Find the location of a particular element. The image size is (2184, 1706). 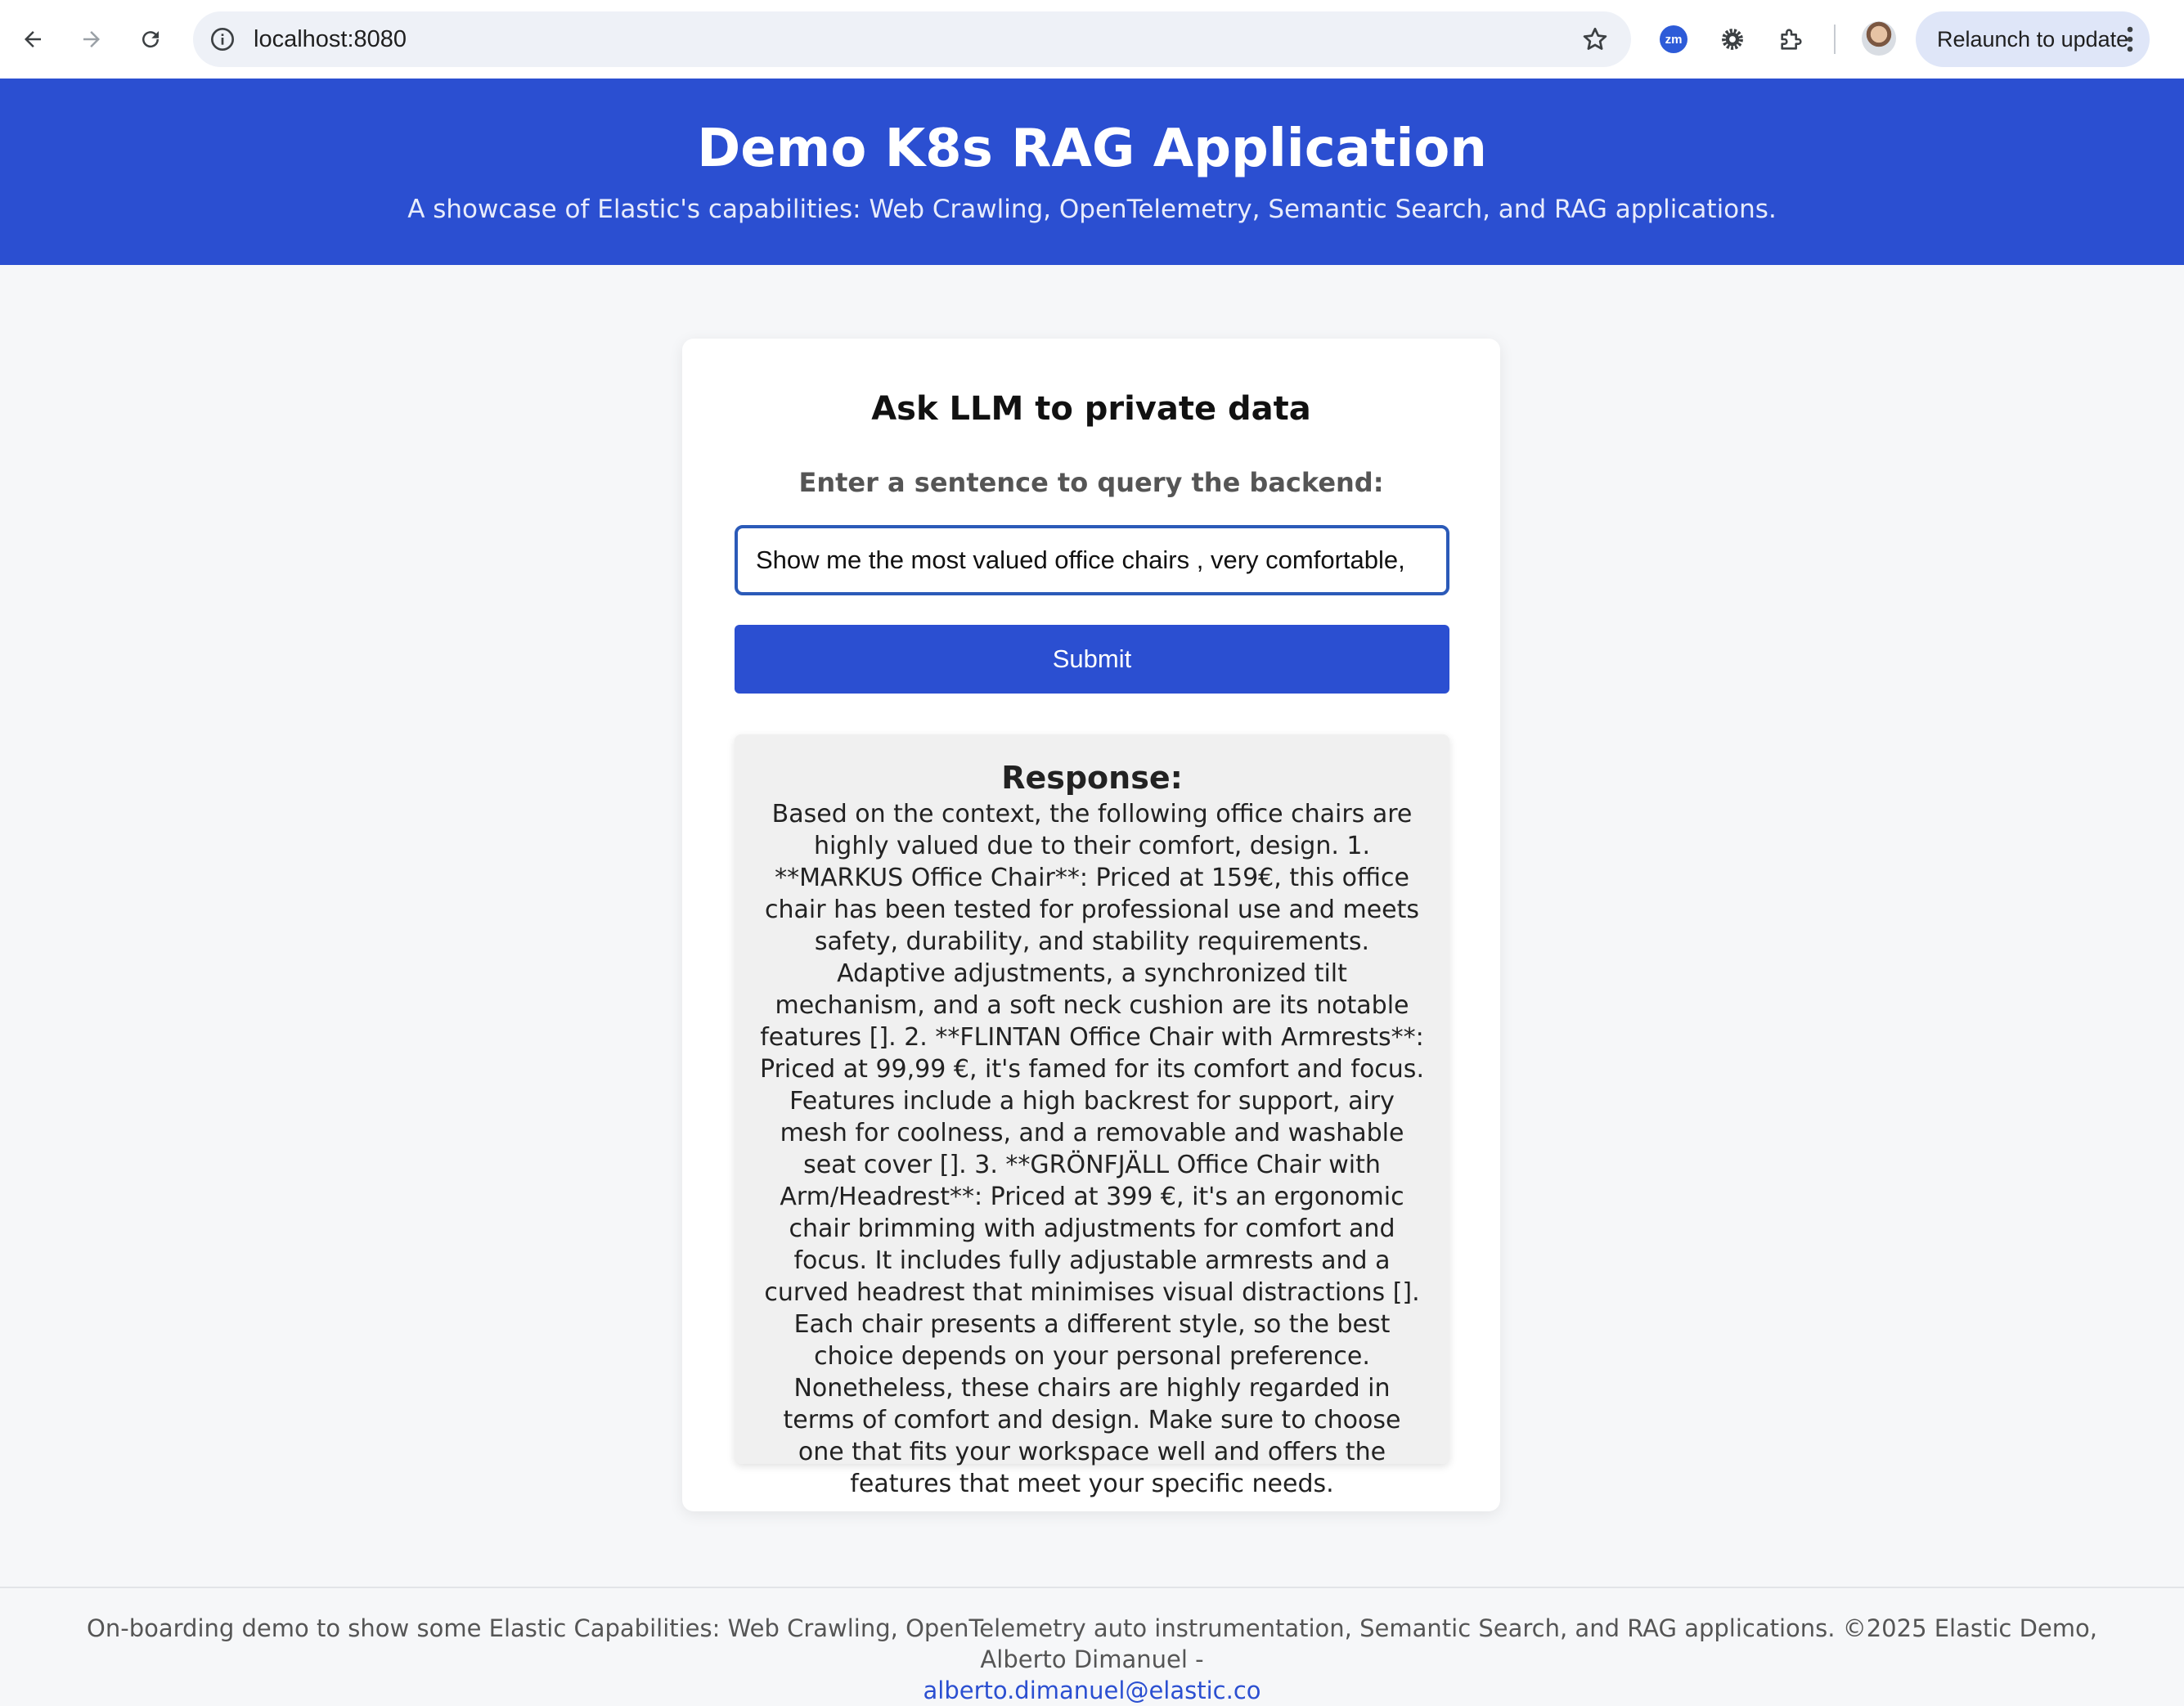

submit-button: Submit is located at coordinates (1092, 659).